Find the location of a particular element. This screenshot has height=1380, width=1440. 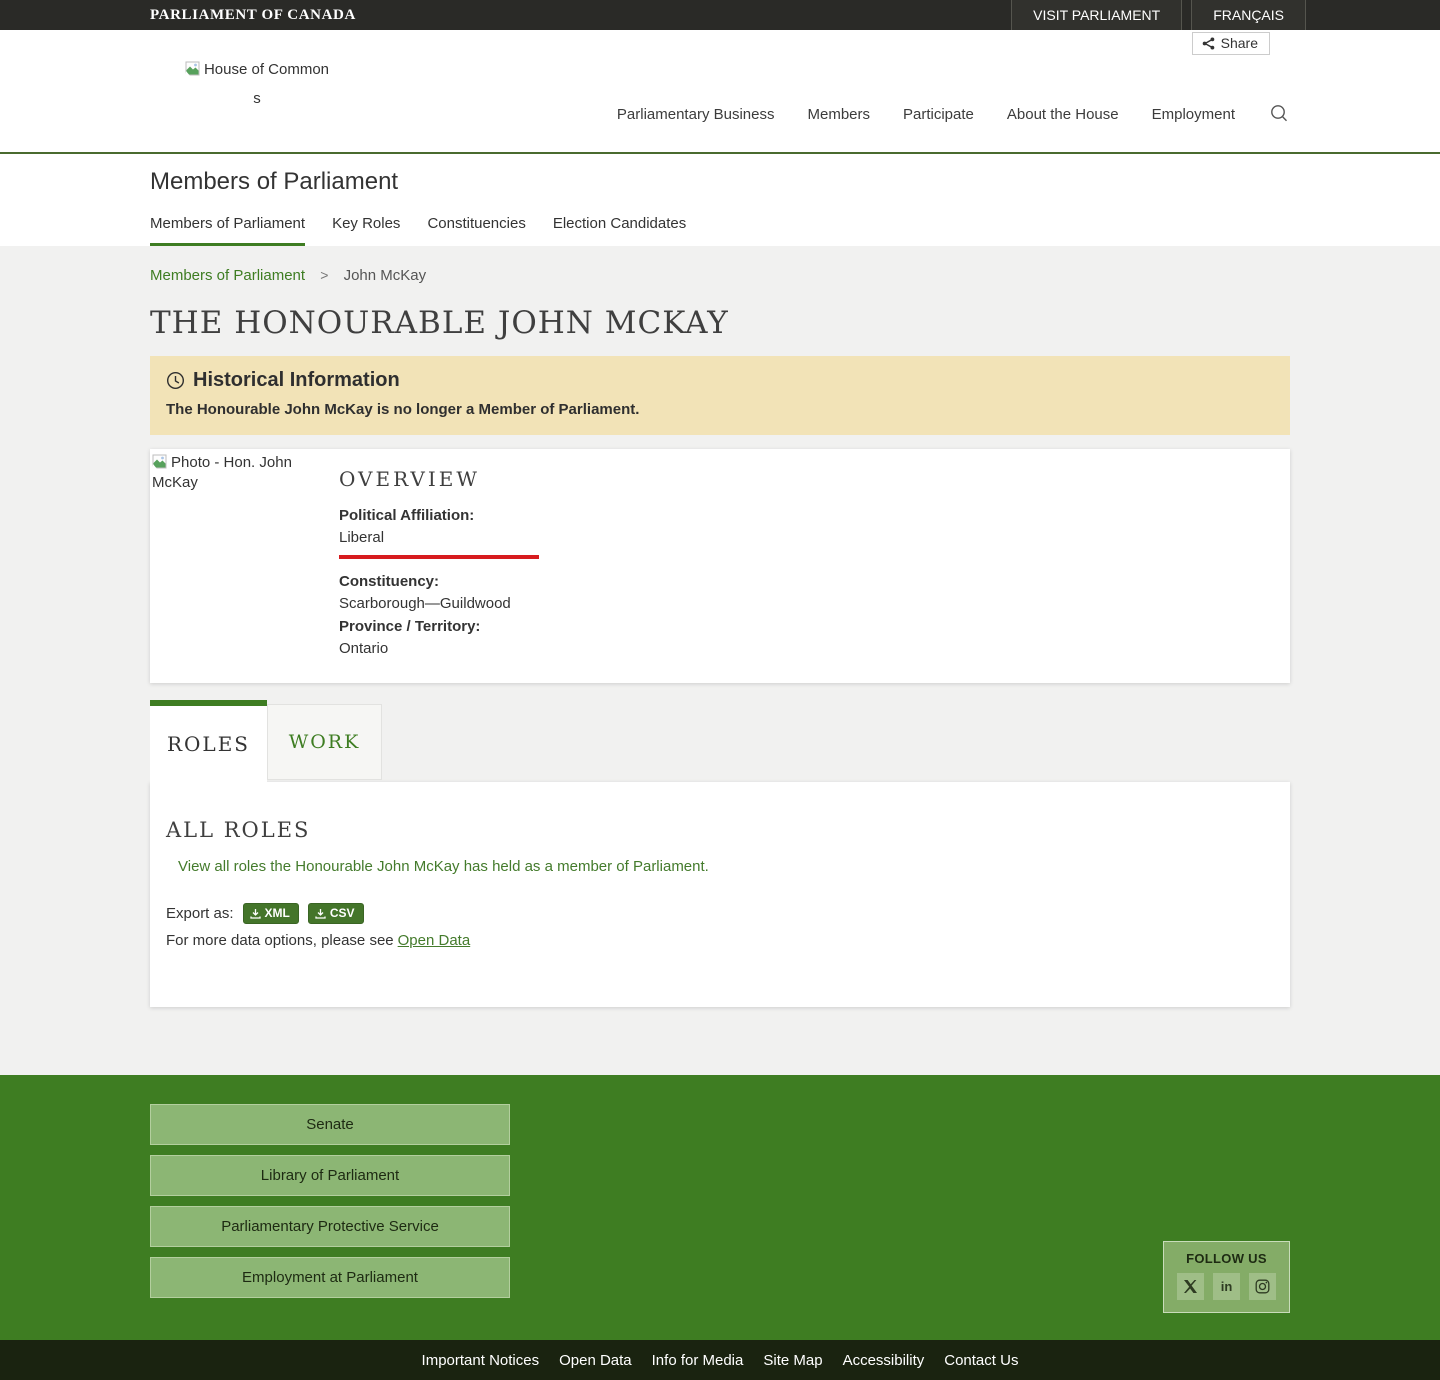

link-info-for-media: Info for Media is located at coordinates (698, 1360).